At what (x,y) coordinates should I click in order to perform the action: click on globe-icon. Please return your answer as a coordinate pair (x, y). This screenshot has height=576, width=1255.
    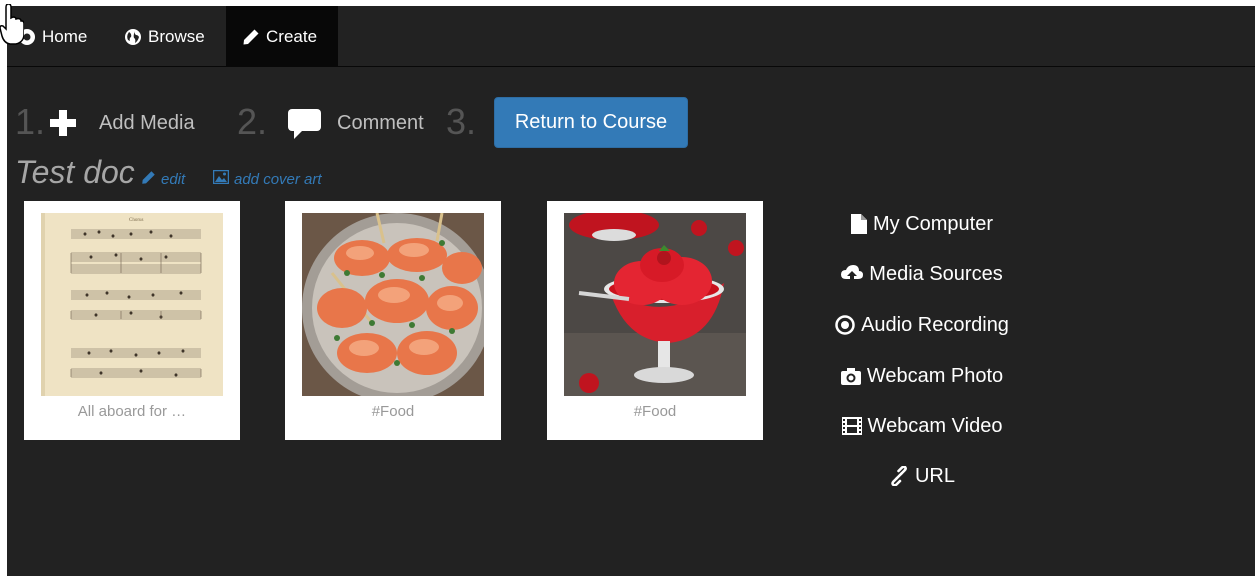
    Looking at the image, I should click on (136, 37).